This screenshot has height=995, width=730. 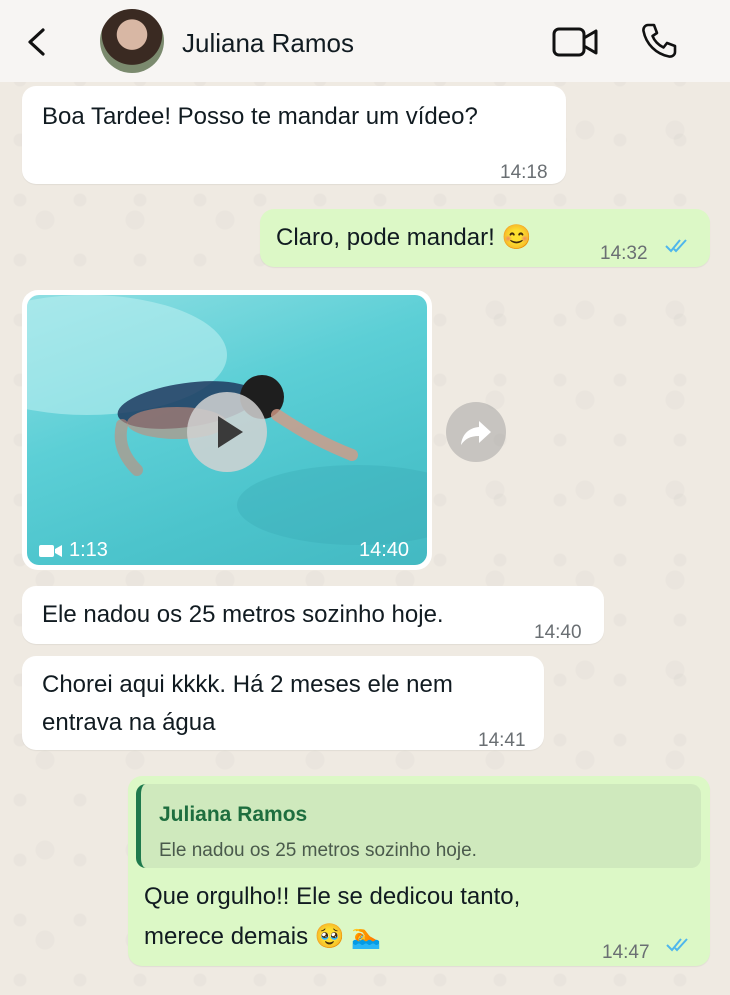 I want to click on message-time: 14:47, so click(x=626, y=952).